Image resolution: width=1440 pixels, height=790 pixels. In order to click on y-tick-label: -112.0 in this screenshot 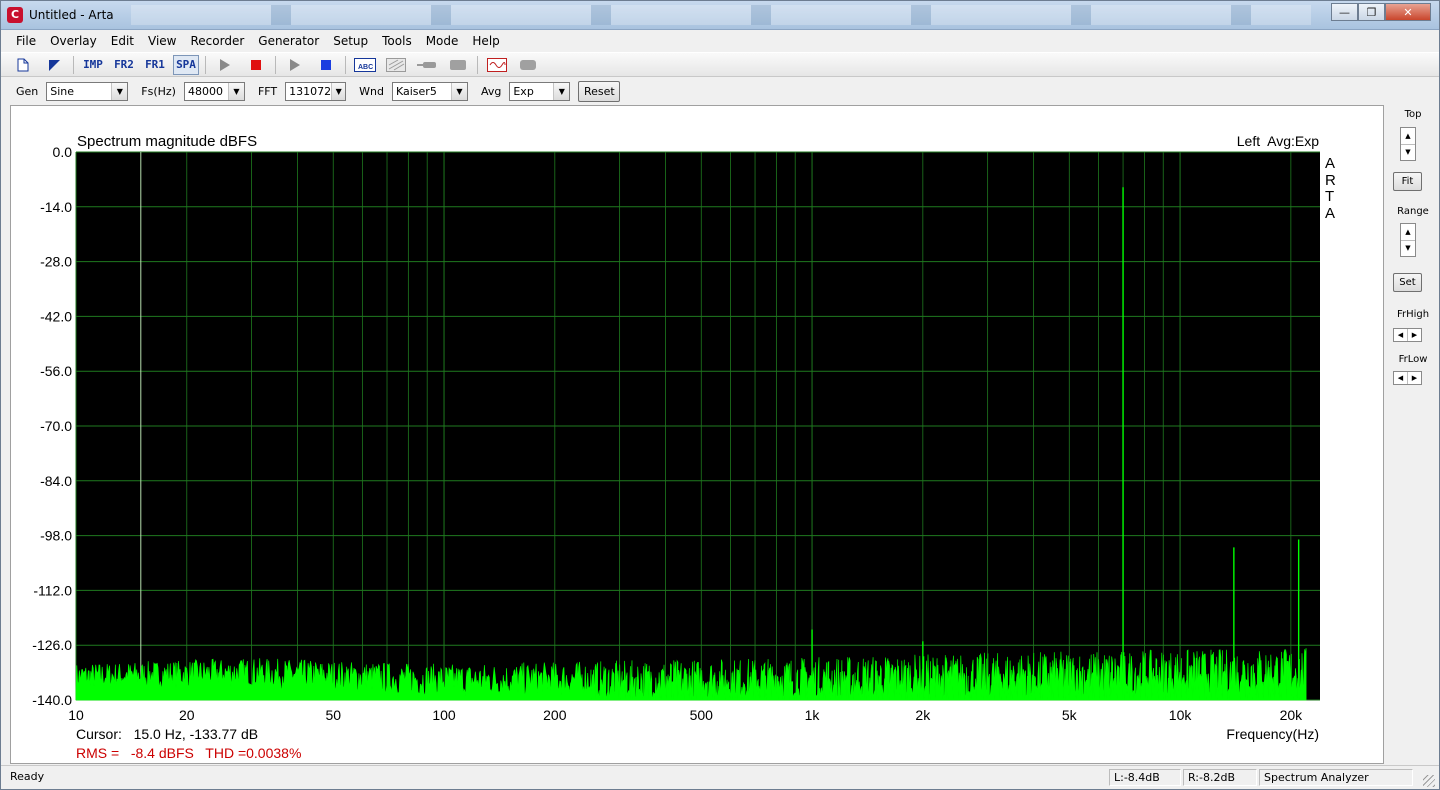, I will do `click(52, 590)`.